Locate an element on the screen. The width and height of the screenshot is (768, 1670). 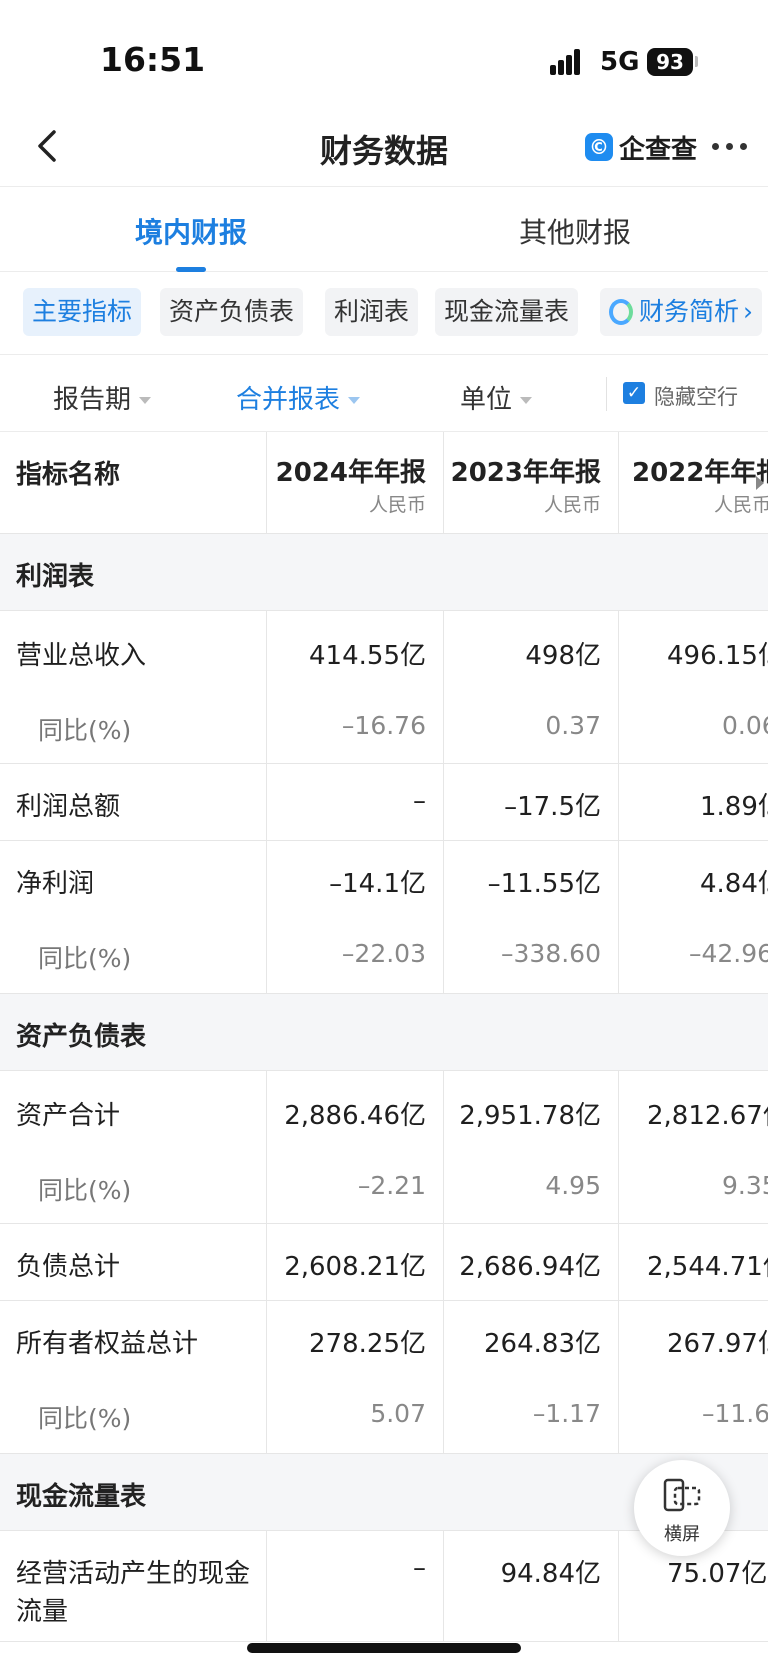
cell-value: –11.55亿 is located at coordinates (544, 884).